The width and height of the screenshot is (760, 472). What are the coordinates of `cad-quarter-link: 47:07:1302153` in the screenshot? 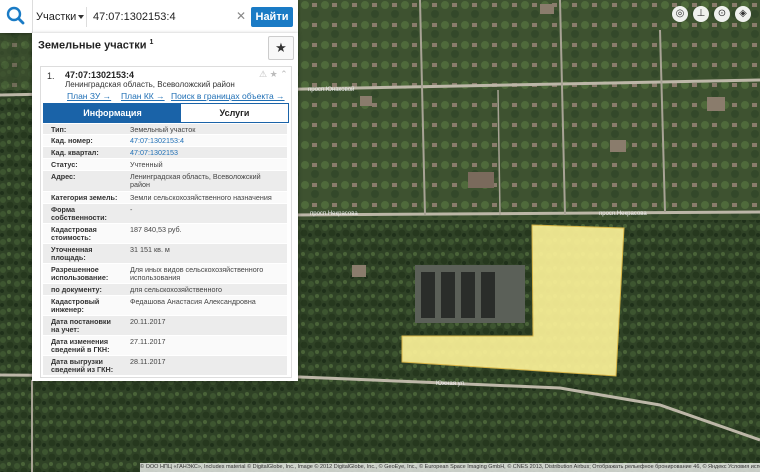 It's located at (206, 153).